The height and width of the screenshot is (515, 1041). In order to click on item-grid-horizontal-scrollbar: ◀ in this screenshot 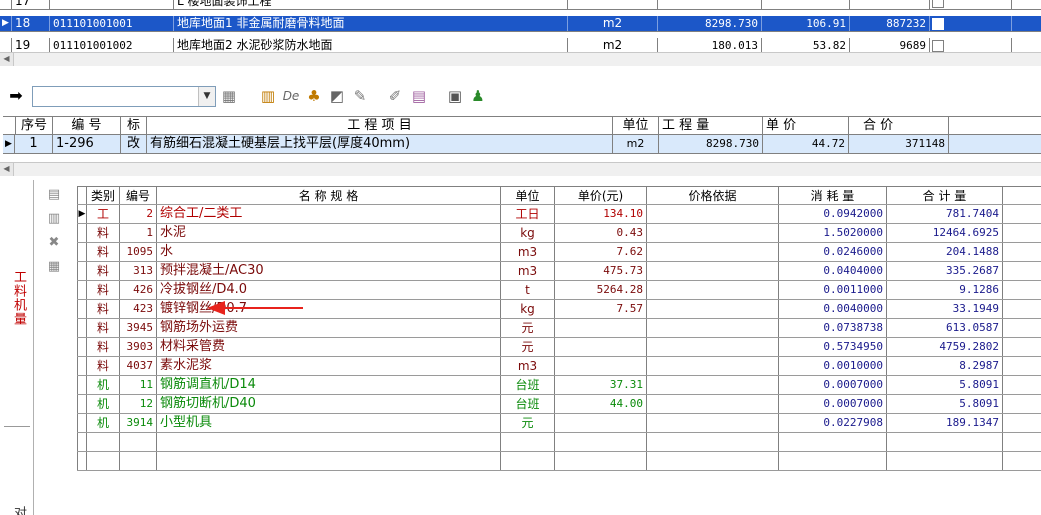, I will do `click(520, 169)`.